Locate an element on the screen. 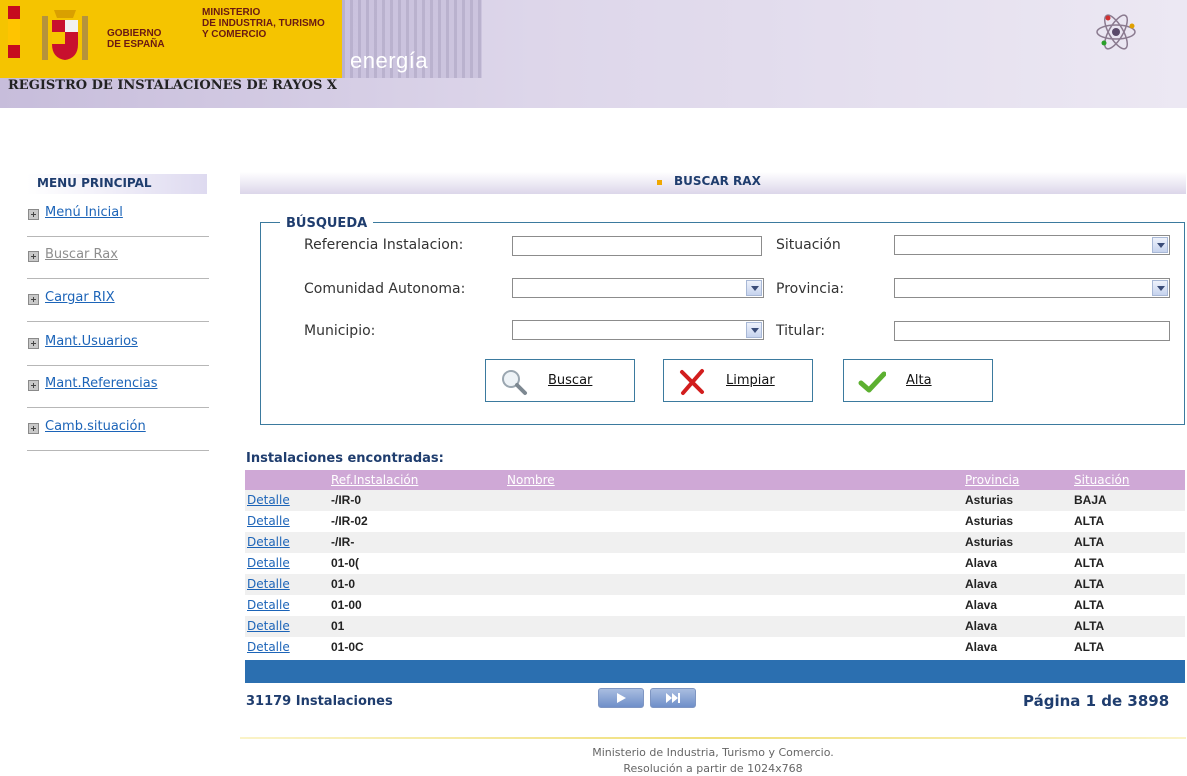  spain-flag-strip is located at coordinates (14, 32).